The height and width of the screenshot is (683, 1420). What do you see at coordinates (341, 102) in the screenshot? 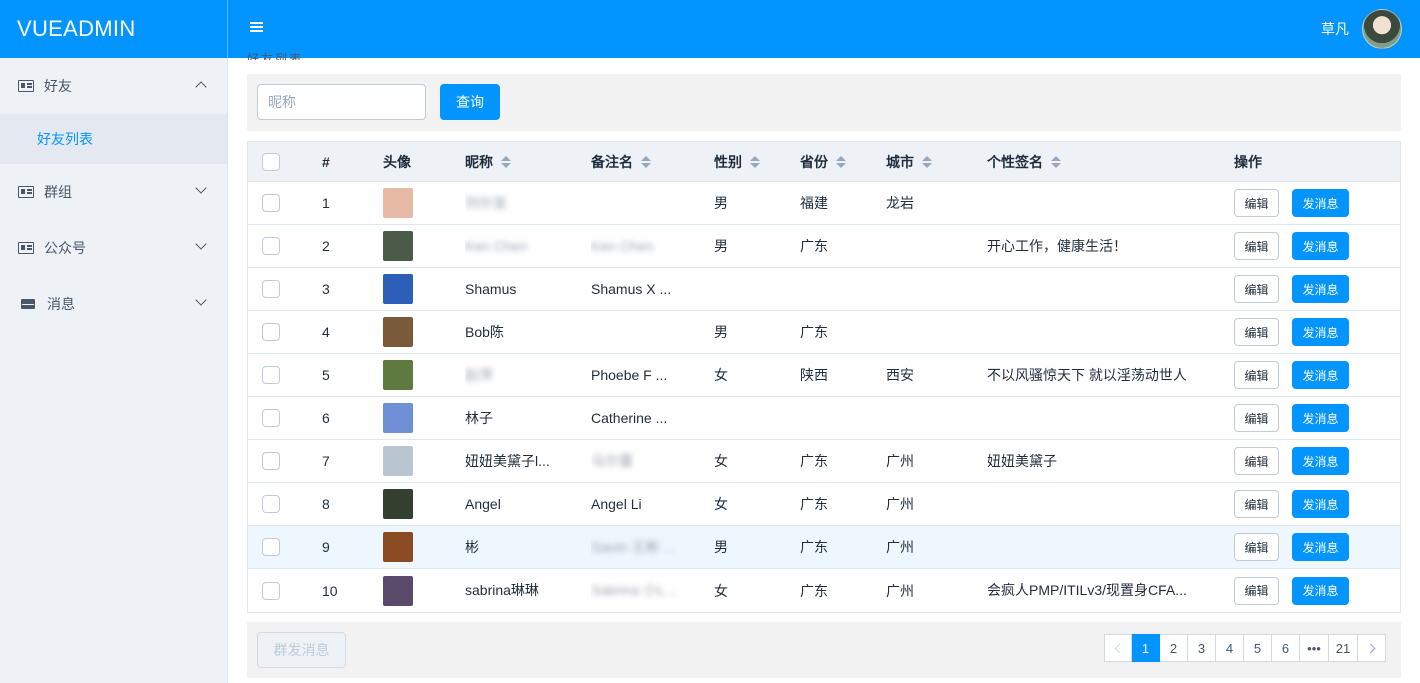
I see `nickname-search-input` at bounding box center [341, 102].